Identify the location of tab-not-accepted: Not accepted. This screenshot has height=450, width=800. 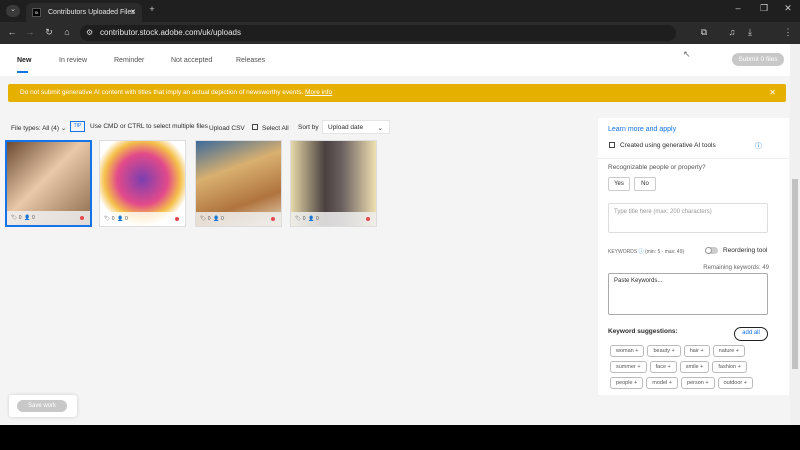
(191, 60).